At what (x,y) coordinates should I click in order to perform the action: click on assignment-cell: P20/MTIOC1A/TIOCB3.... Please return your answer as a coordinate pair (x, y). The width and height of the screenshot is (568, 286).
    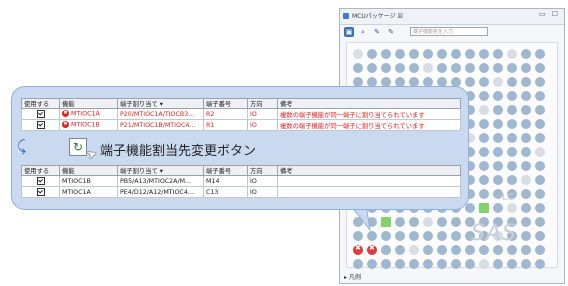
    Looking at the image, I should click on (160, 114).